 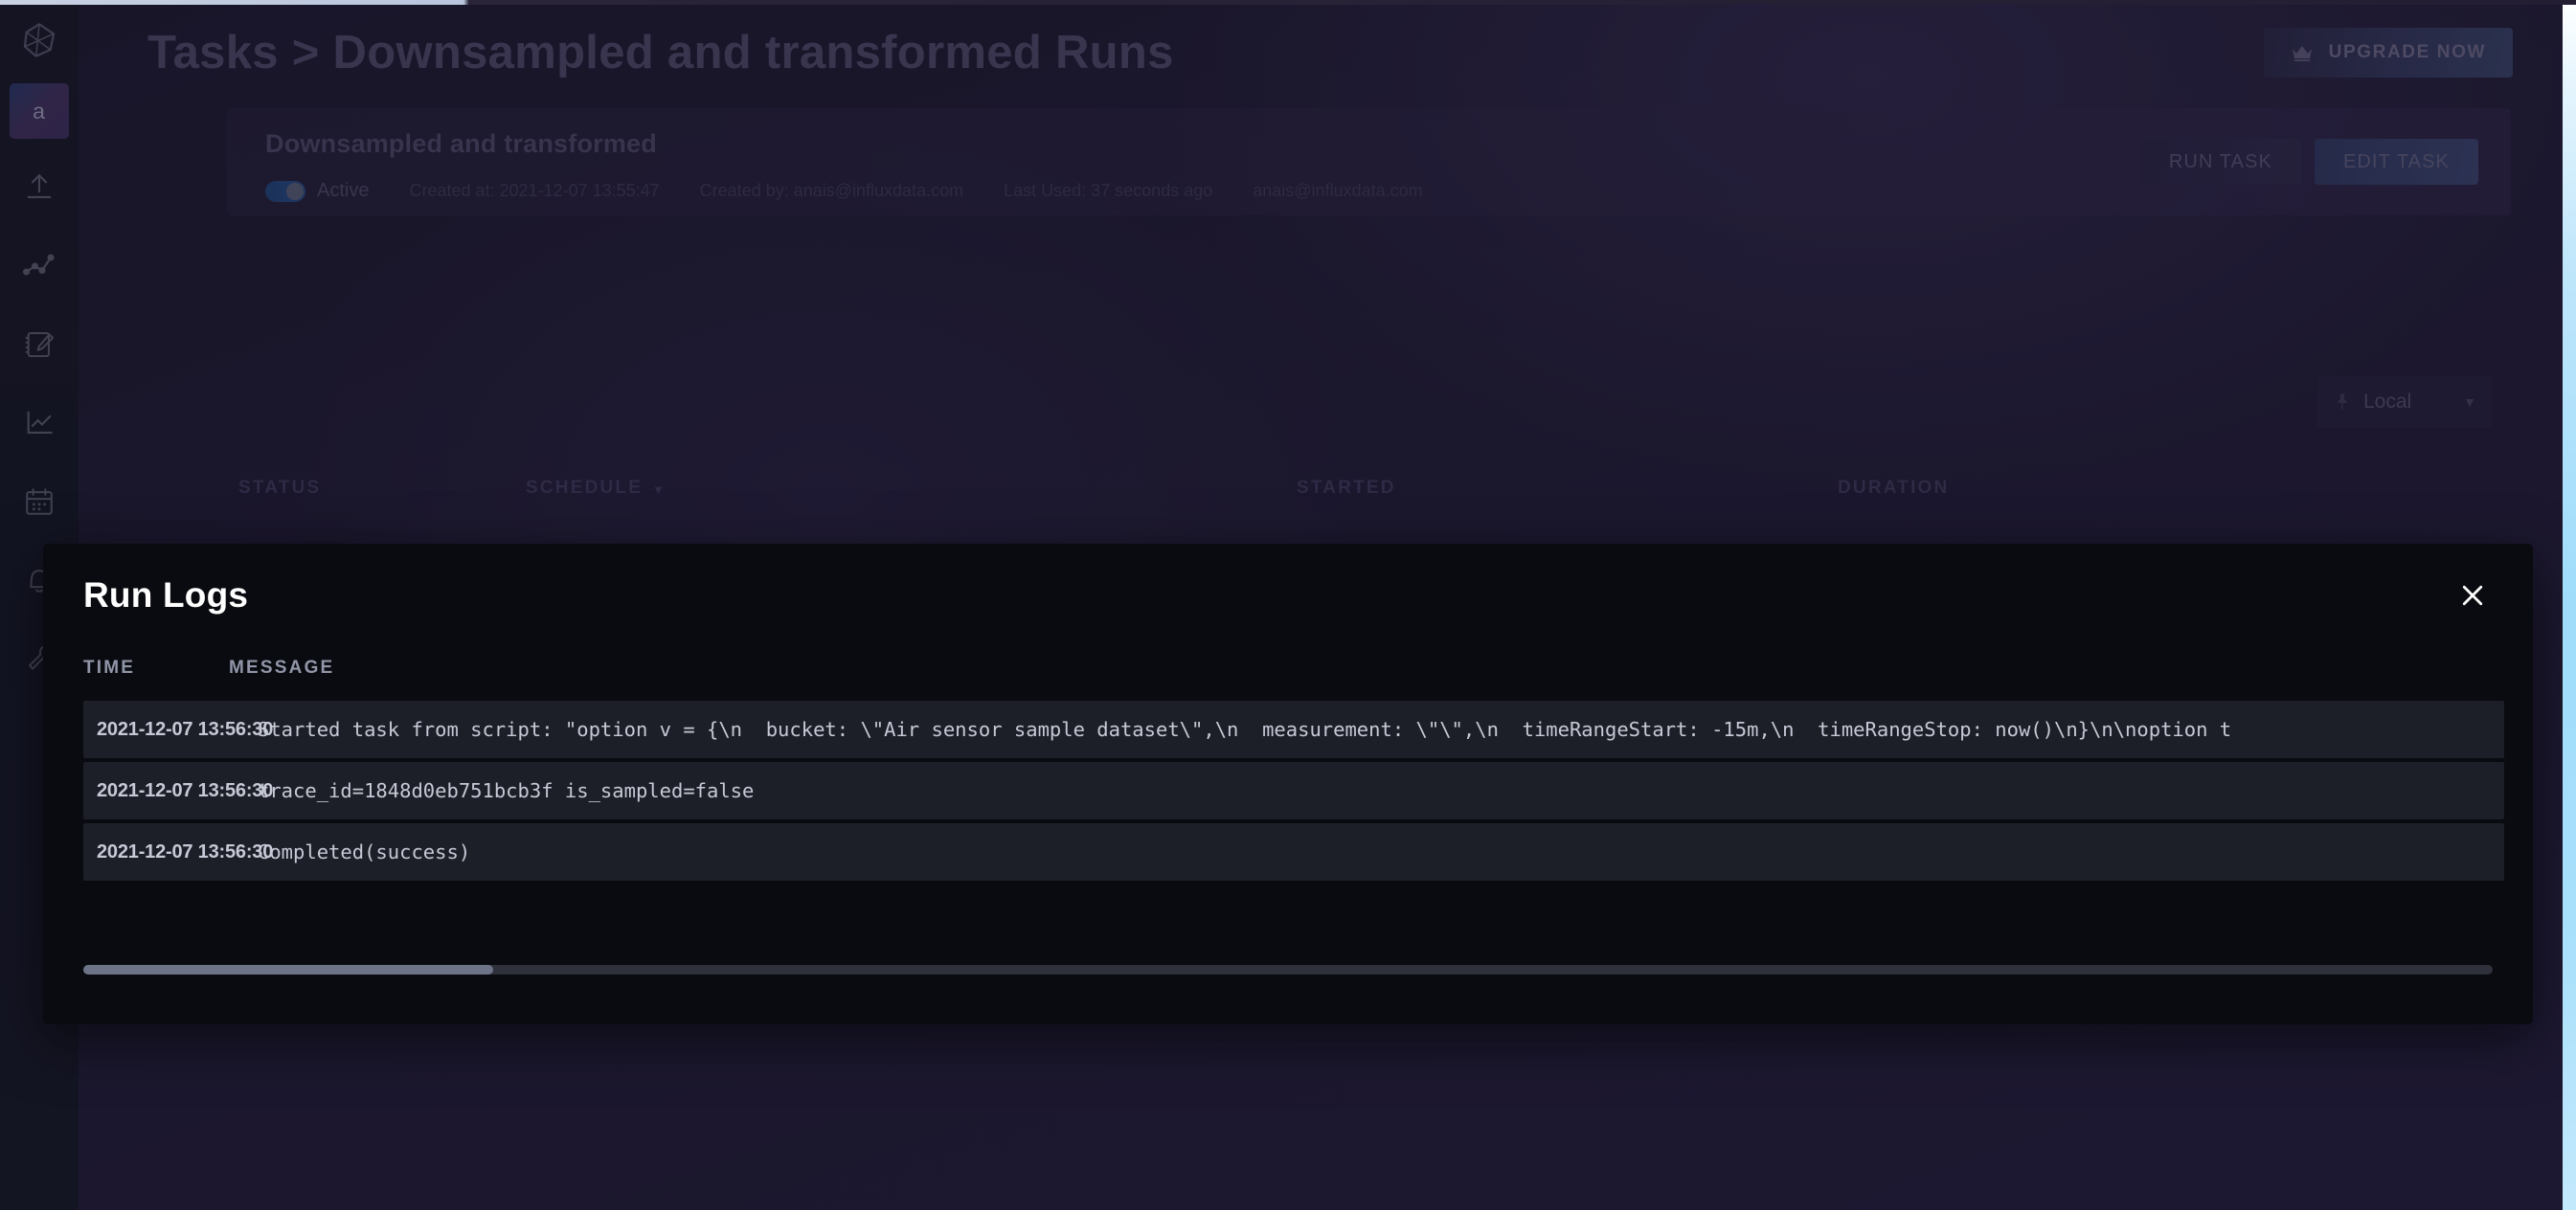 I want to click on log-message: Completed(success), so click(x=364, y=851).